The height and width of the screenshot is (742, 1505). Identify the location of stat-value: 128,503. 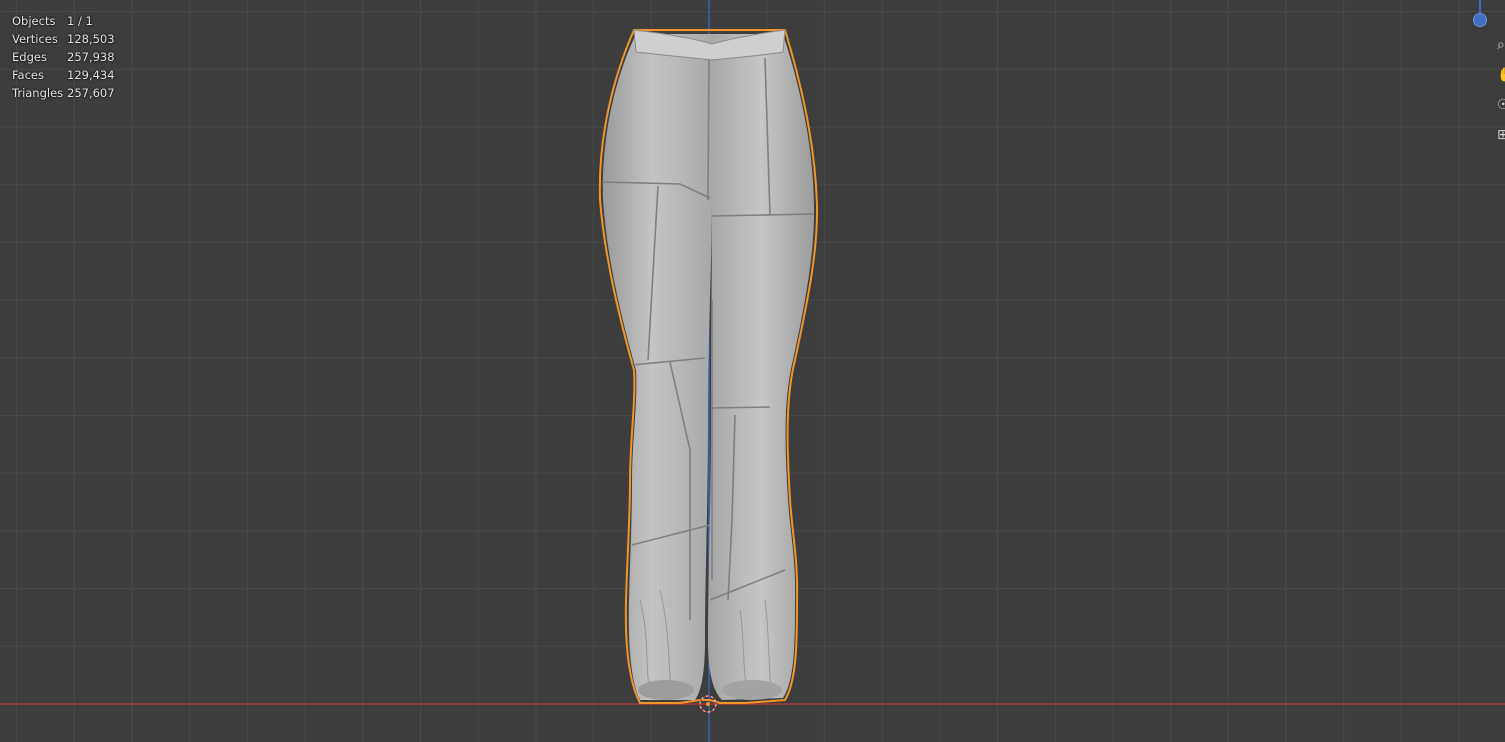
(91, 39).